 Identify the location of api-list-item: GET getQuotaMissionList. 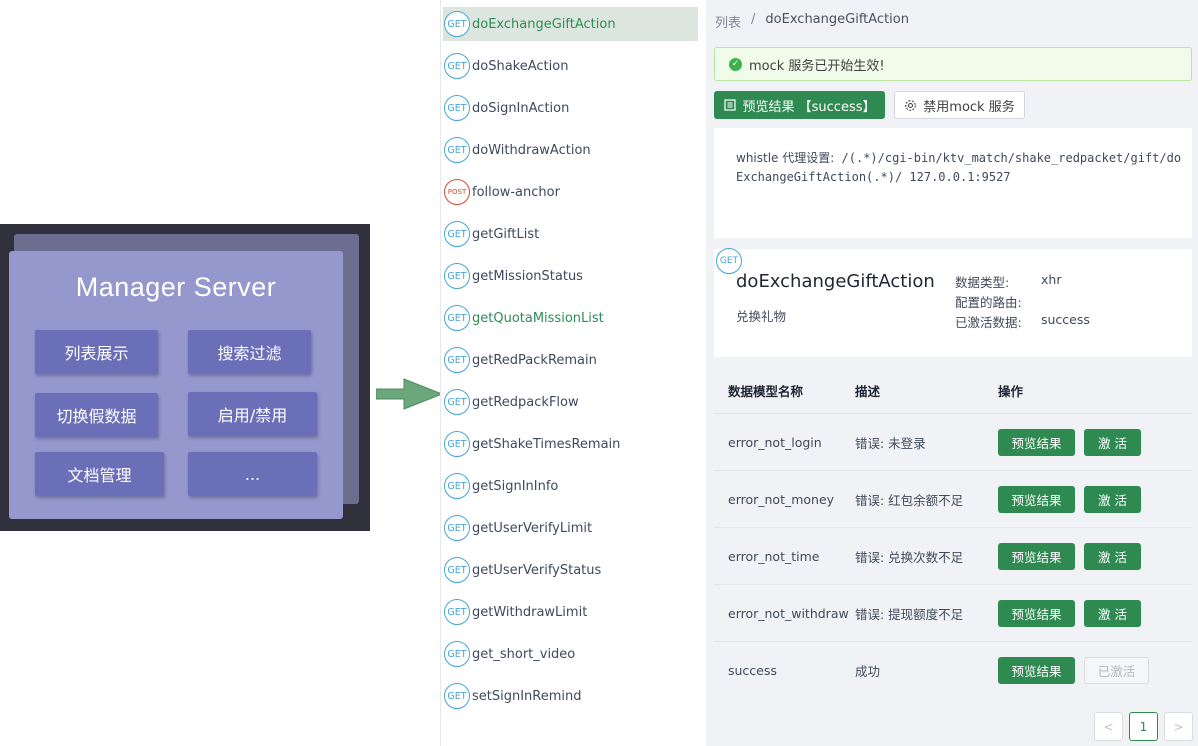
(570, 318).